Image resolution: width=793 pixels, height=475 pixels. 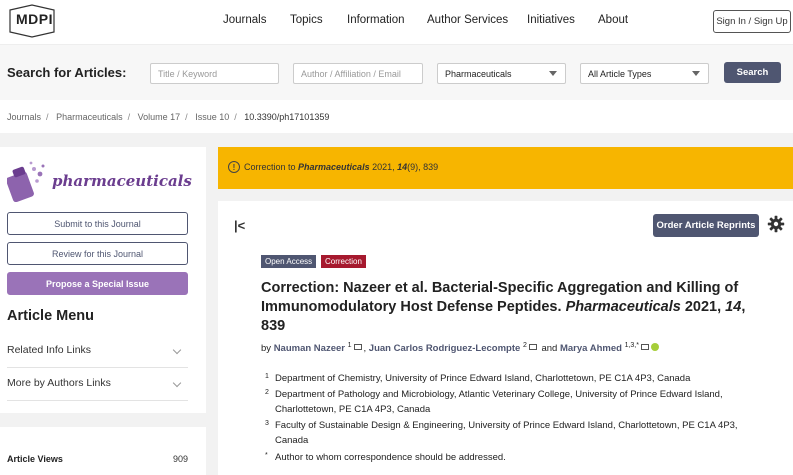 I want to click on nav-about: About, so click(x=613, y=20).